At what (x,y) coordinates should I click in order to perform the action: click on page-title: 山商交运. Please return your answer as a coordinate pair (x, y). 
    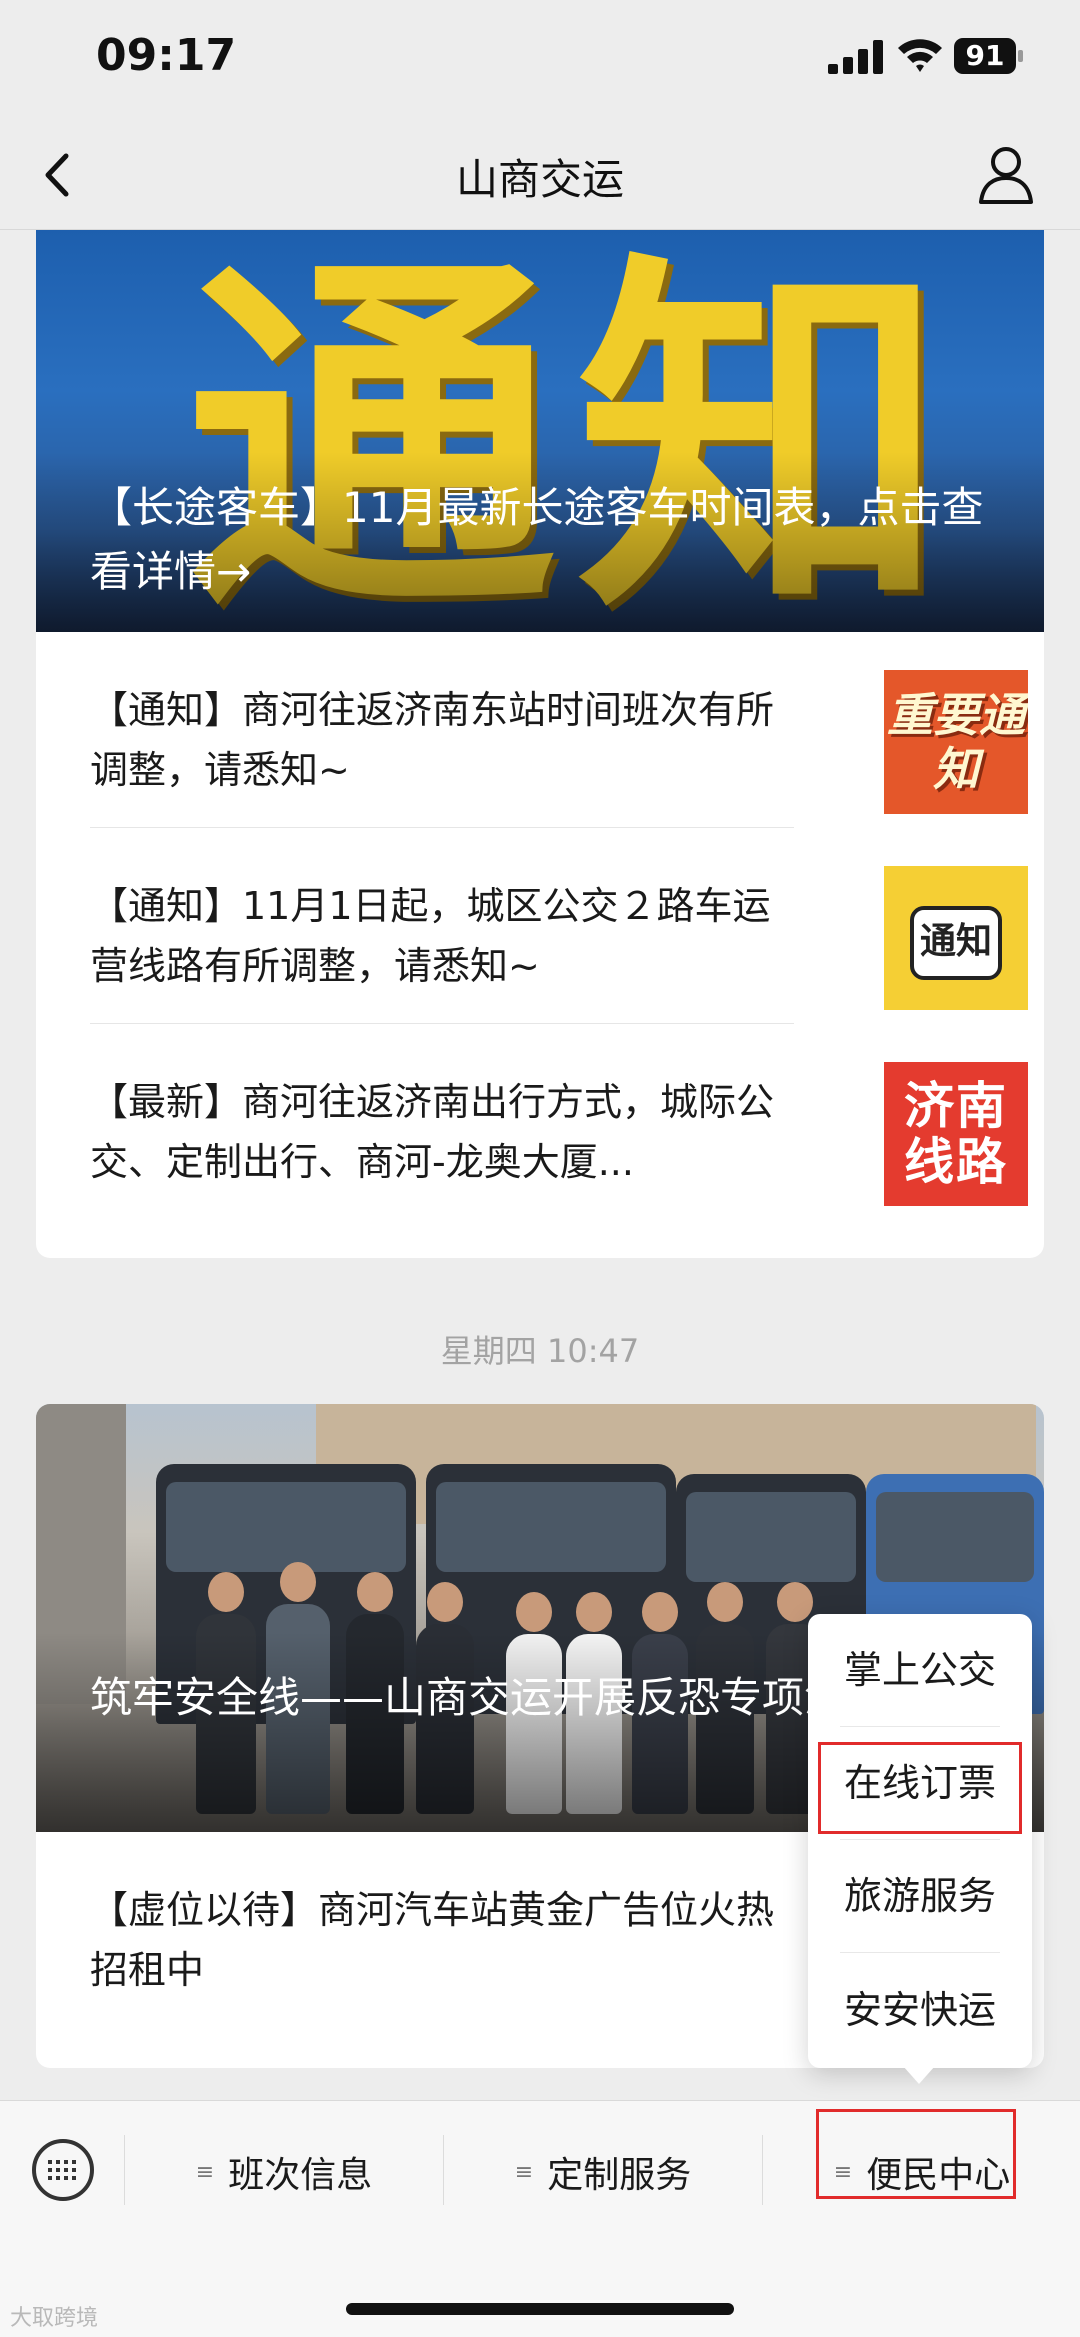
    Looking at the image, I should click on (539, 179).